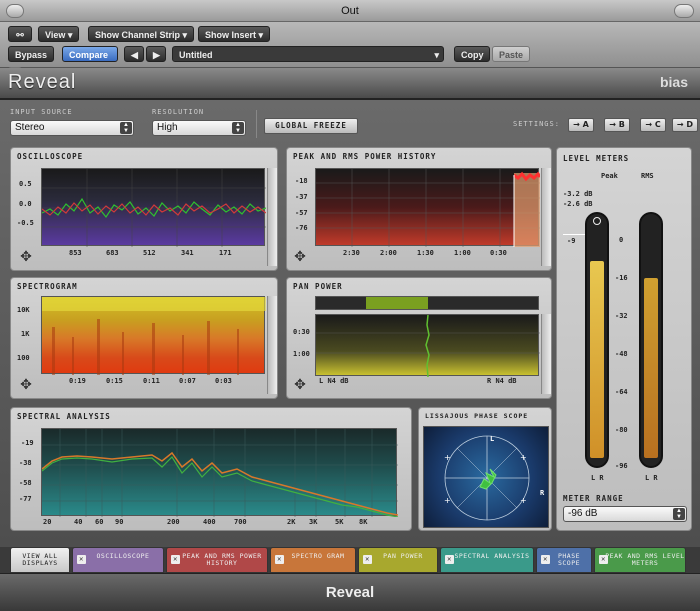 The width and height of the screenshot is (700, 611). What do you see at coordinates (141, 34) in the screenshot?
I see `show-channel-strip-button: Show Channel Strip ▾` at bounding box center [141, 34].